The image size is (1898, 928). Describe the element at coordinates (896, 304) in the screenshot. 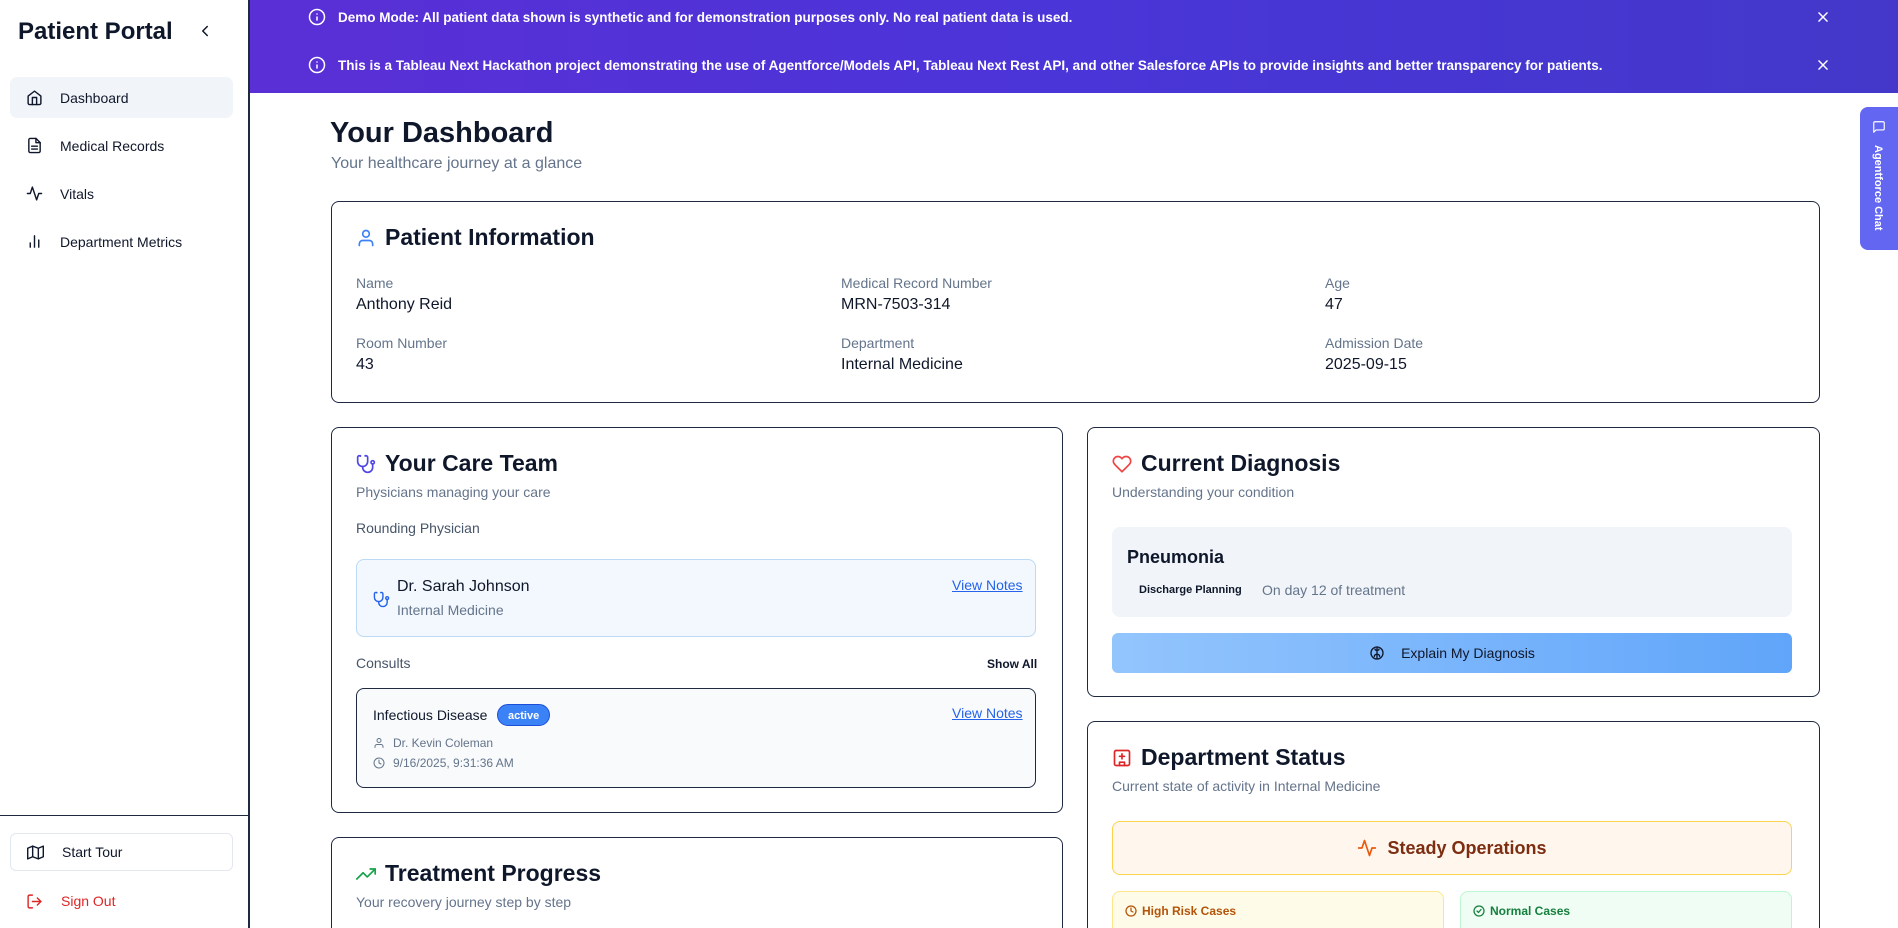

I see `mrn-value: MRN-7503-314` at that location.